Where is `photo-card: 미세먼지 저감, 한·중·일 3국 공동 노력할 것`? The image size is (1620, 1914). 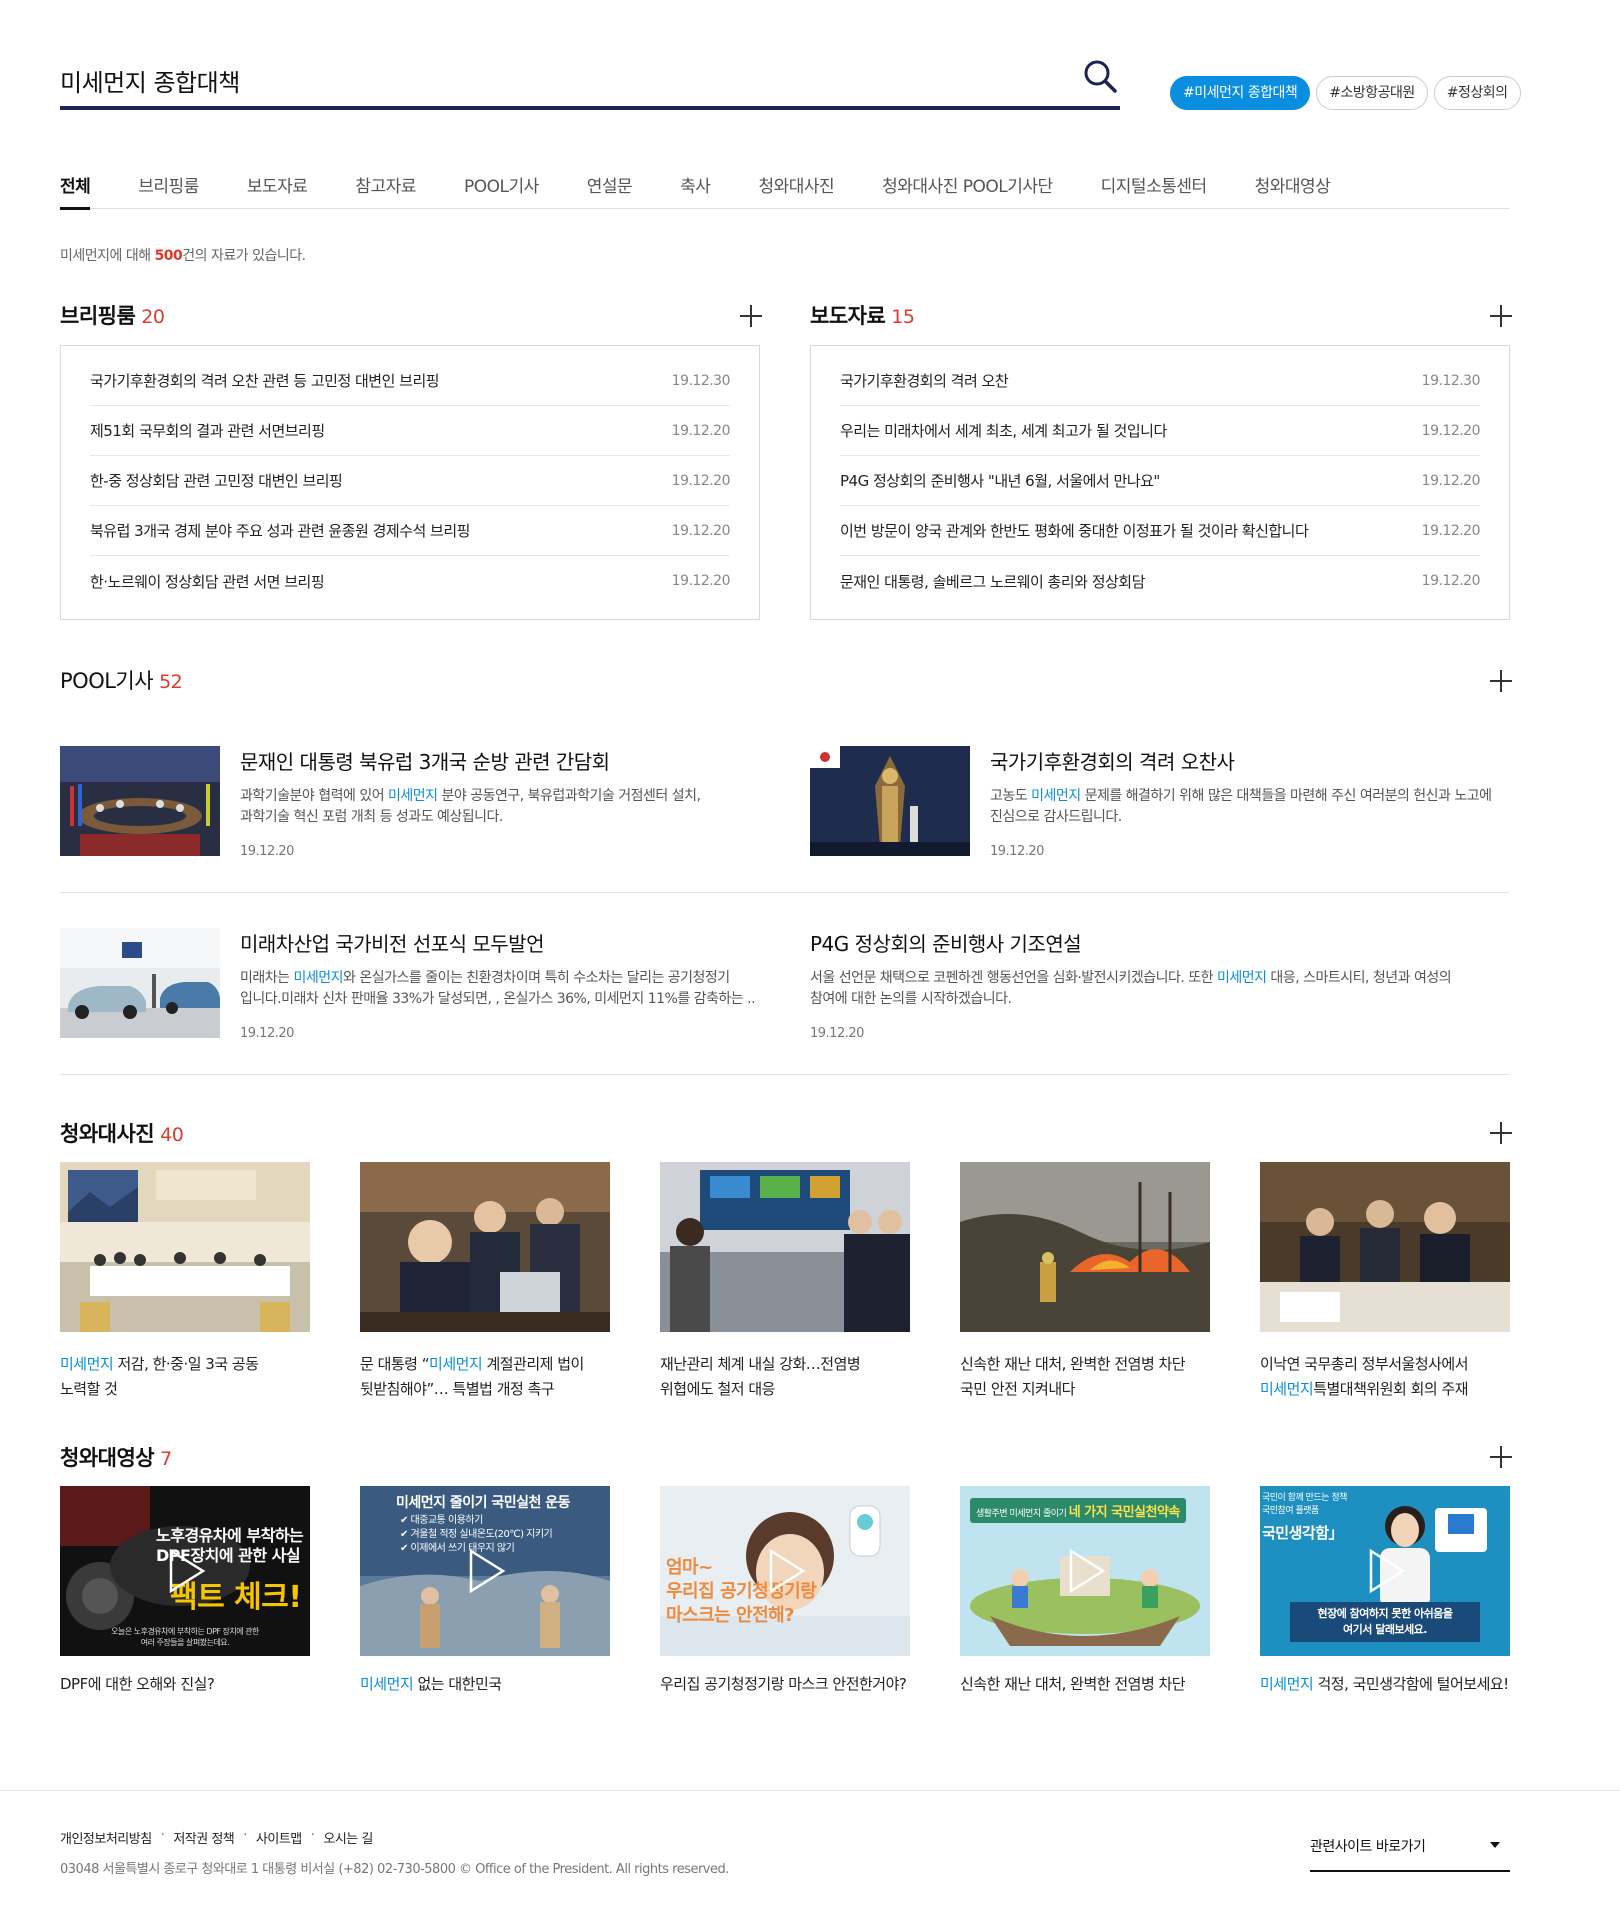
photo-card: 미세먼지 저감, 한·중·일 3국 공동 노력할 것 is located at coordinates (185, 1282).